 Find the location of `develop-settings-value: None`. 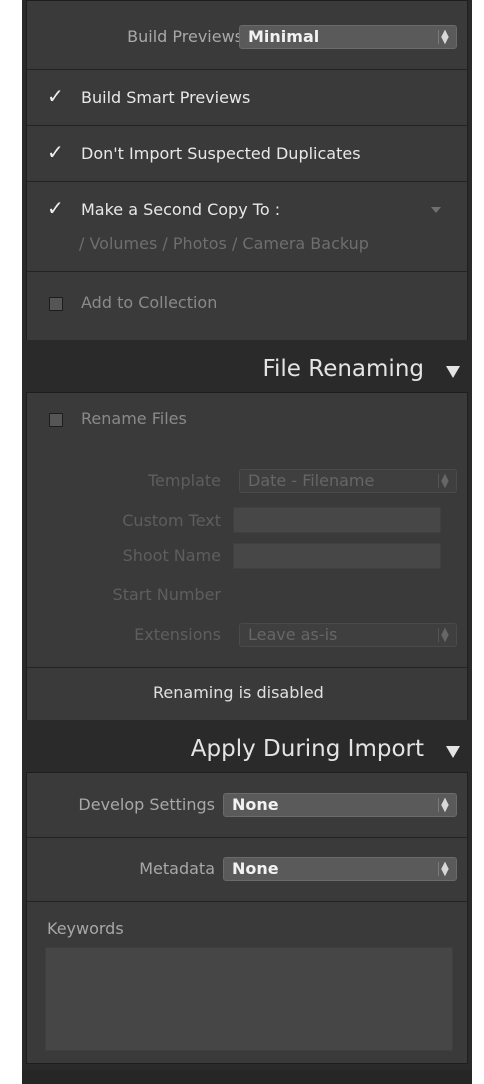

develop-settings-value: None is located at coordinates (255, 804).